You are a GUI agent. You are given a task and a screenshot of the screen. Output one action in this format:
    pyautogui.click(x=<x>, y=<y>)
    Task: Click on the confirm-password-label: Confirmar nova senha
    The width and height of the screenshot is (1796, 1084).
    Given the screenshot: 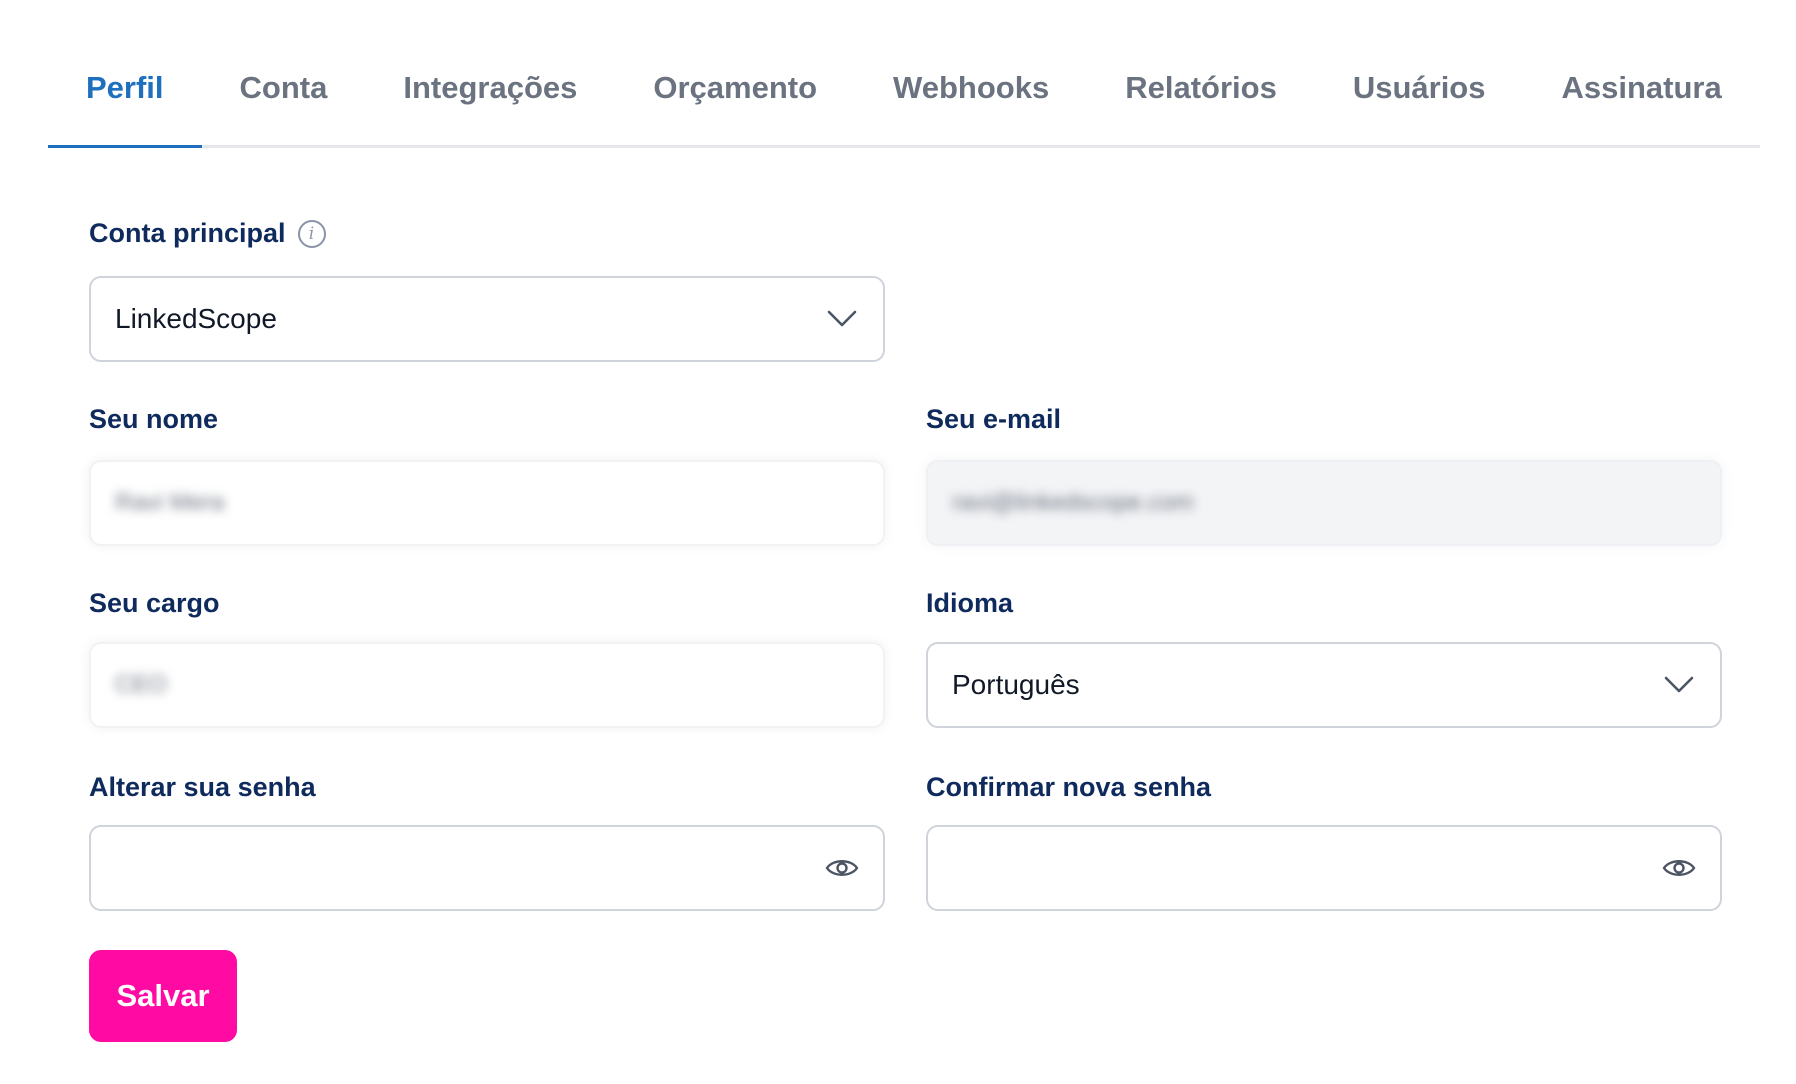 What is the action you would take?
    pyautogui.click(x=1068, y=787)
    